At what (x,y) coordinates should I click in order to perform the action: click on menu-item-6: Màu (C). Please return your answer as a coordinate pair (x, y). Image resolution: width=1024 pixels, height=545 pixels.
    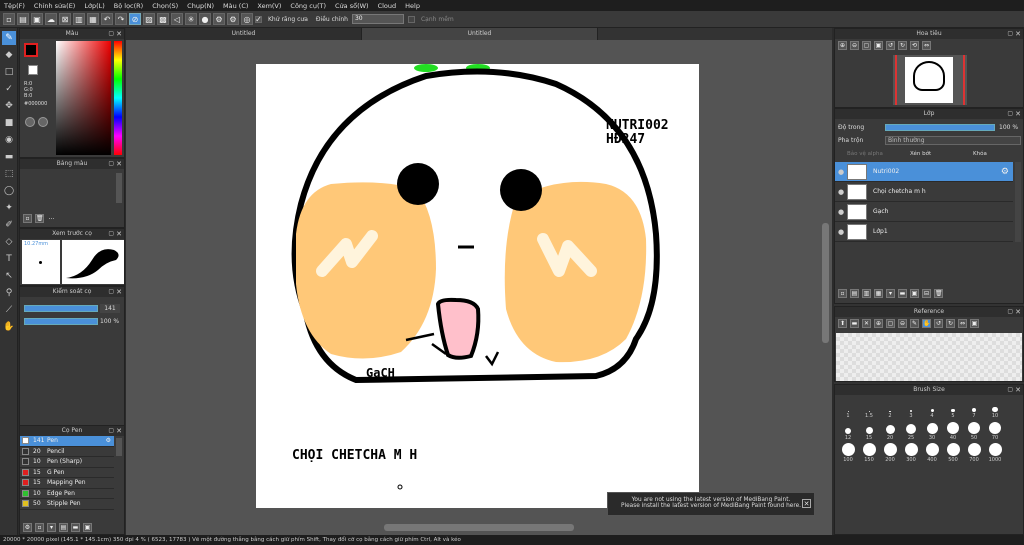
    Looking at the image, I should click on (235, 6).